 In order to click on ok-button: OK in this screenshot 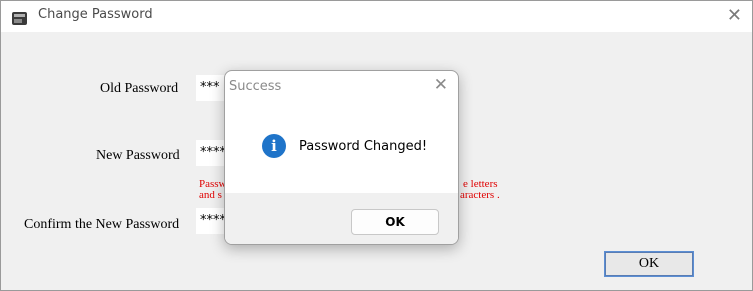, I will do `click(649, 264)`.